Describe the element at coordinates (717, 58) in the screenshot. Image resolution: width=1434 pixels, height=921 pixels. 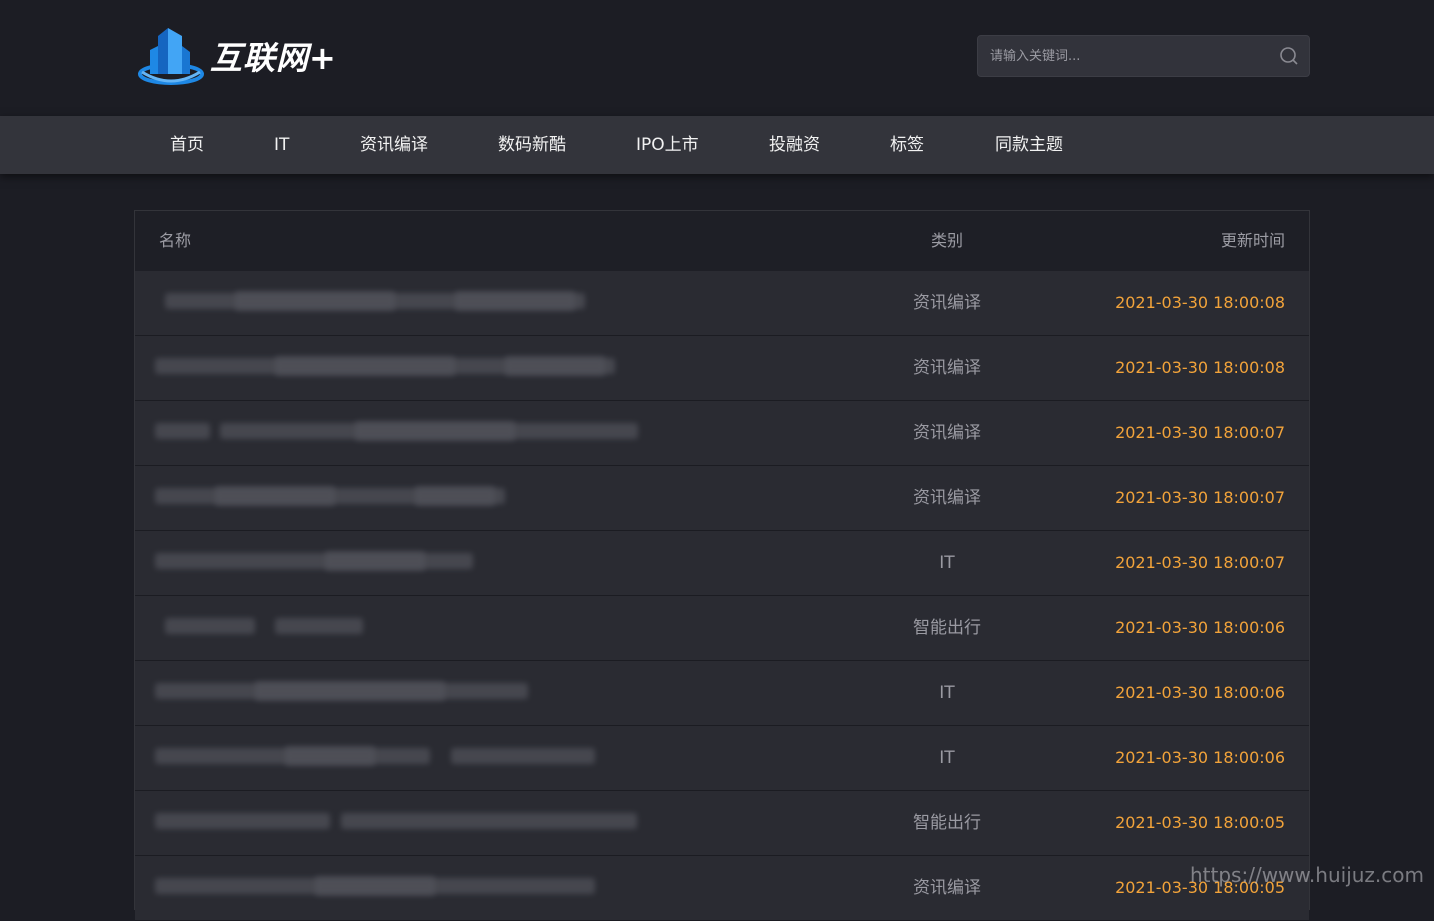
I see `site-header: 互联网+` at that location.